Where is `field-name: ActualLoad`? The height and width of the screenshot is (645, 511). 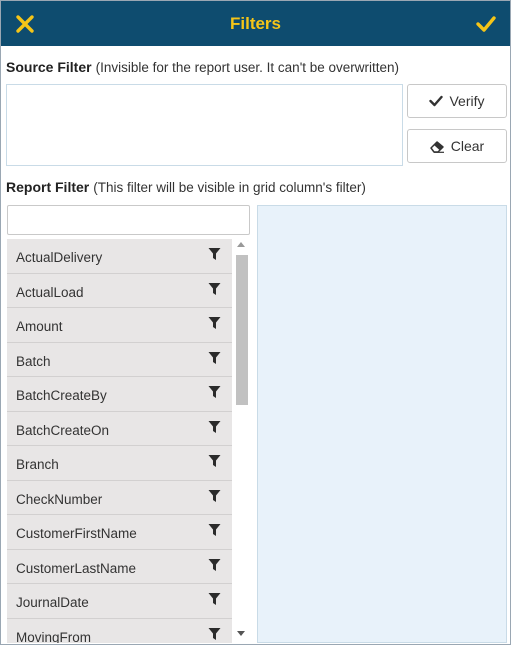 field-name: ActualLoad is located at coordinates (50, 292).